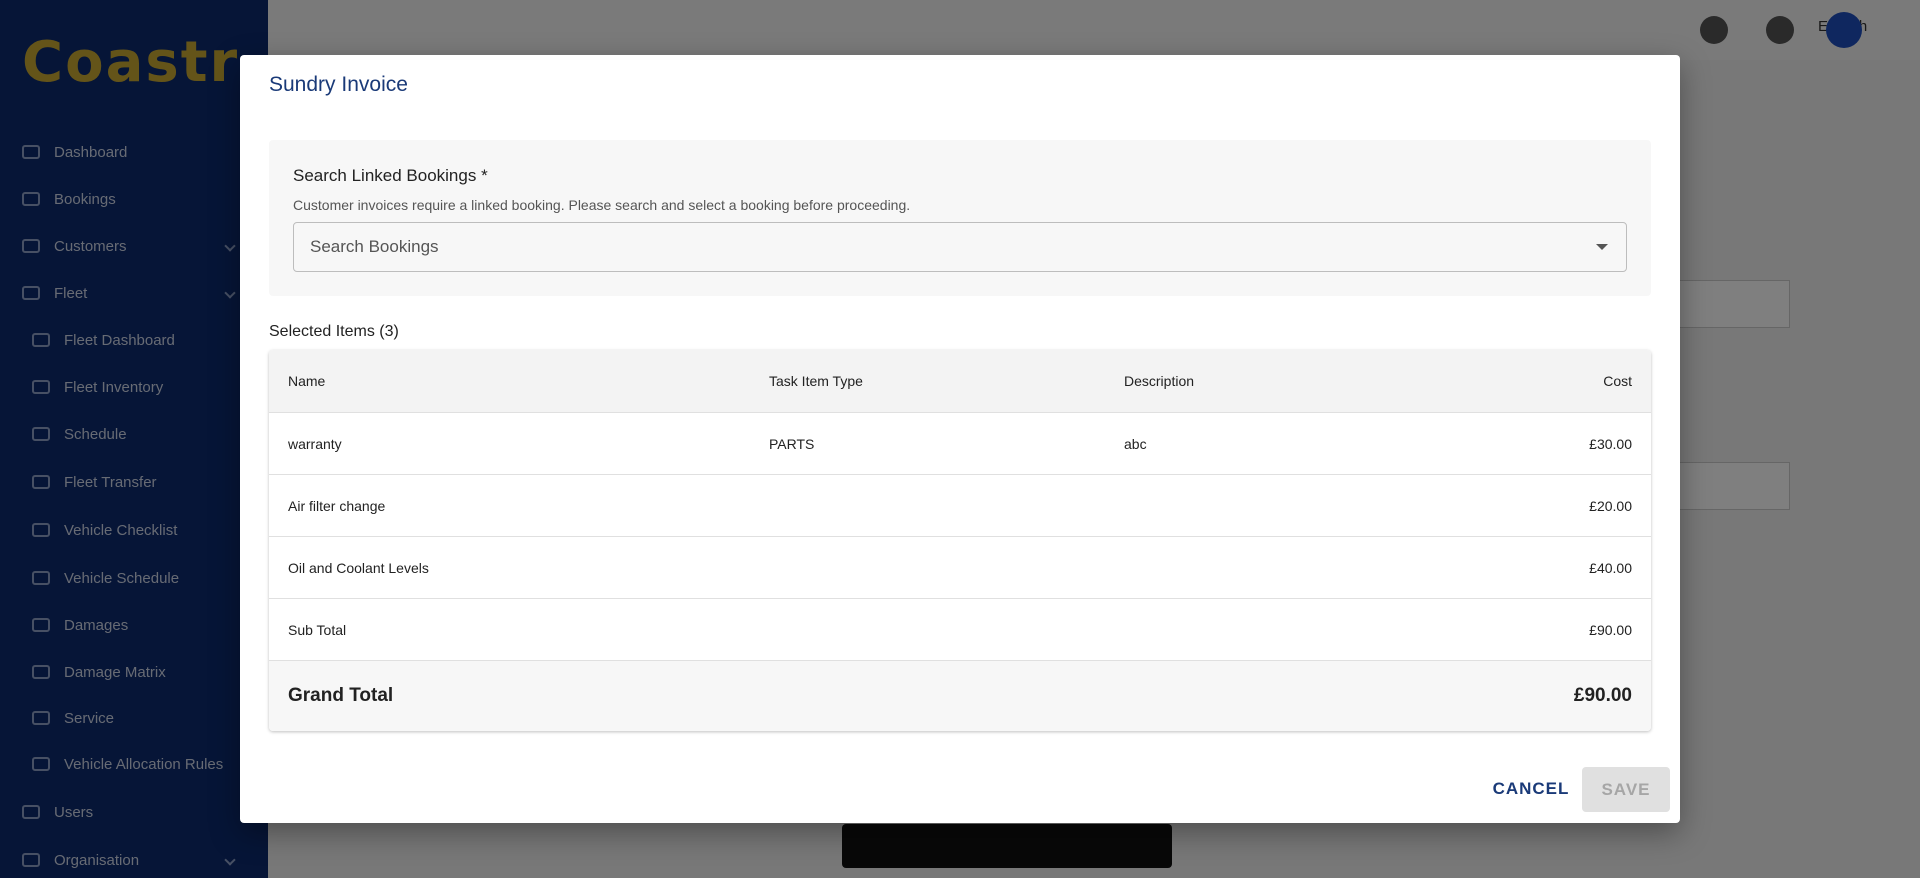 The image size is (1920, 878). I want to click on grand-total-row: Grand Total £90.00, so click(960, 696).